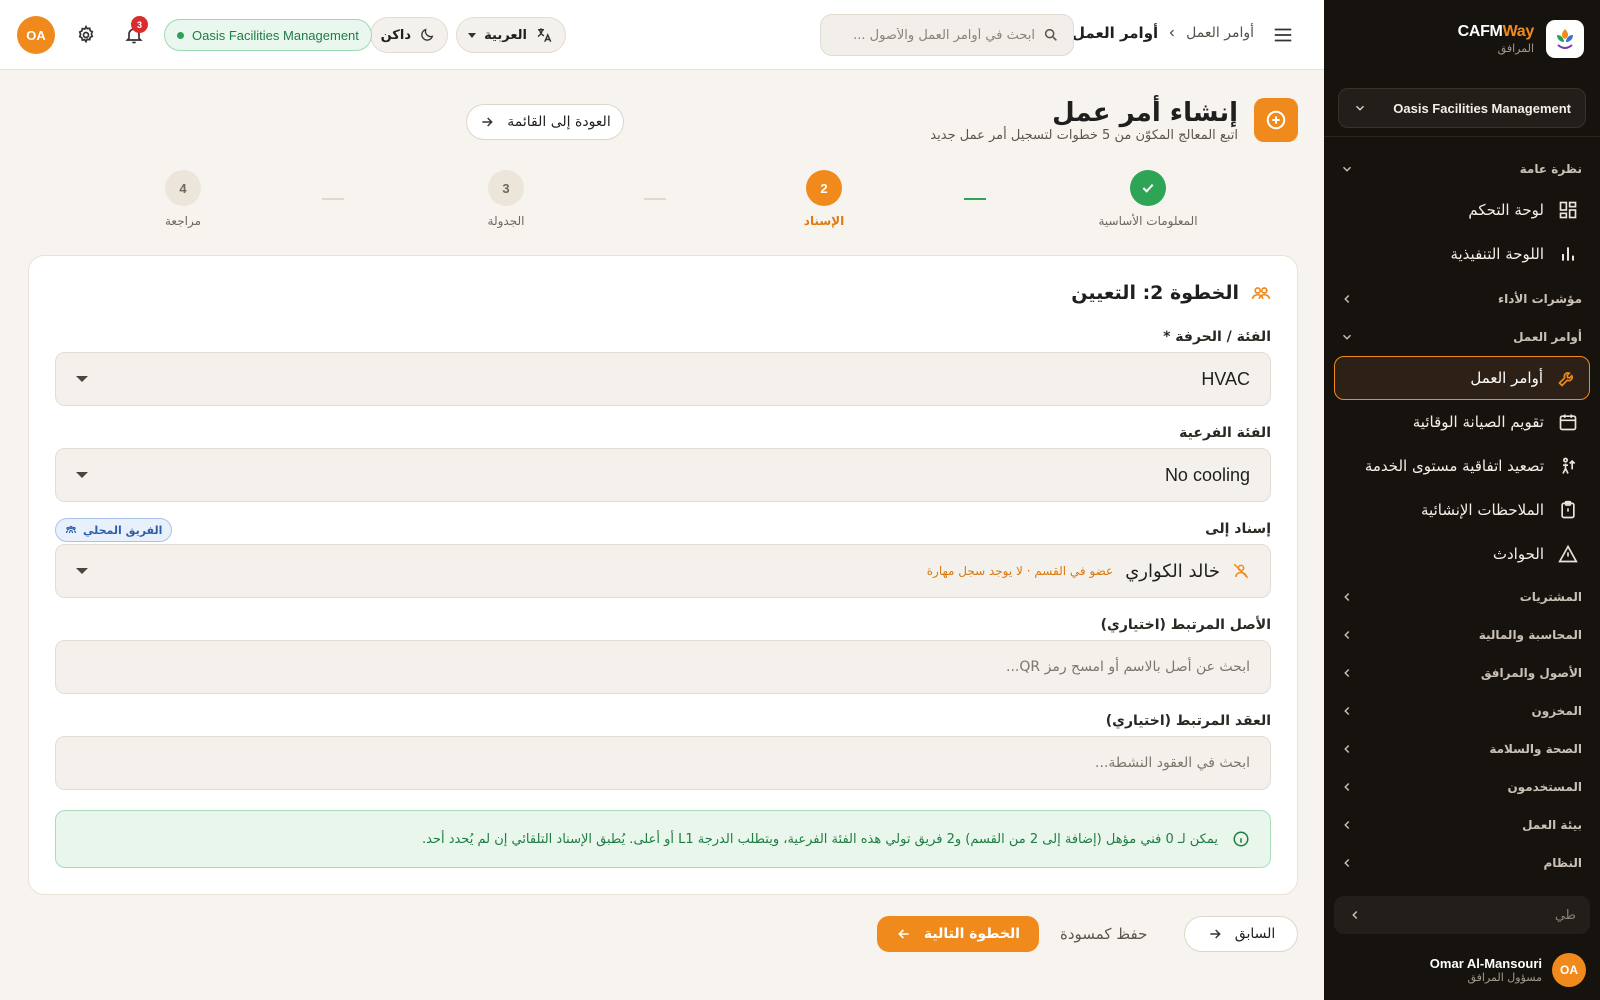 Image resolution: width=1600 pixels, height=1000 pixels. I want to click on back-to-list-label: العودة إلى القائمة, so click(559, 122).